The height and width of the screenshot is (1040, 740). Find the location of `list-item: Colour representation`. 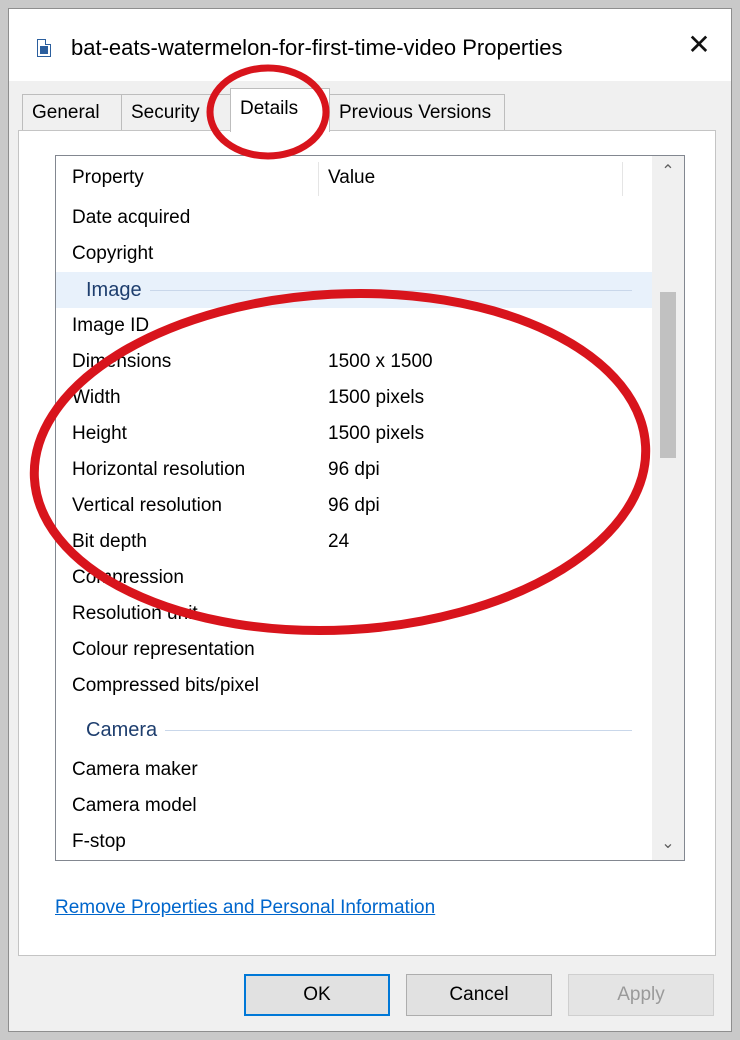

list-item: Colour representation is located at coordinates (354, 650).